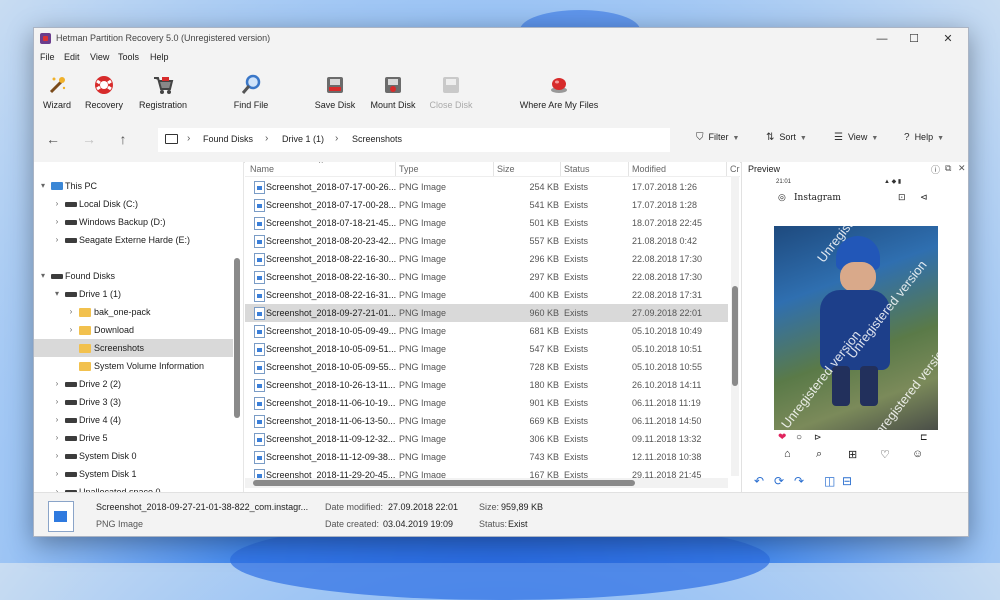 Image resolution: width=1000 pixels, height=600 pixels. I want to click on column-name: Name, so click(262, 169).